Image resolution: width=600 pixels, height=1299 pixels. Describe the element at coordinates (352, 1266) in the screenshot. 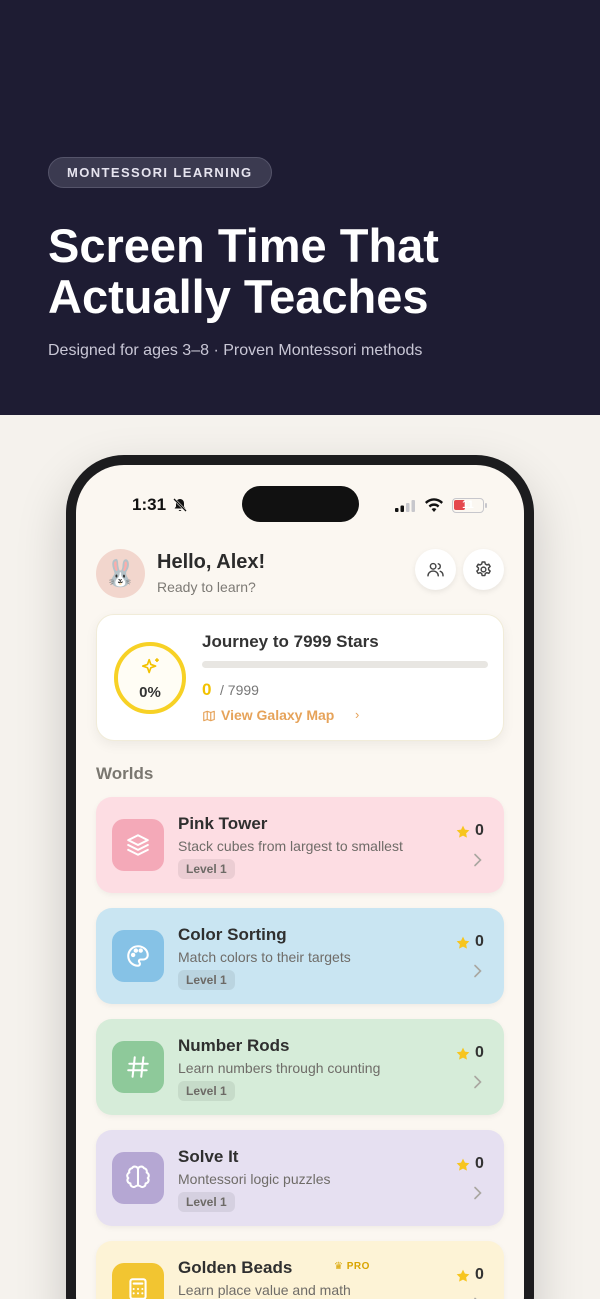

I see `pro-badge: ♛ PRO` at that location.